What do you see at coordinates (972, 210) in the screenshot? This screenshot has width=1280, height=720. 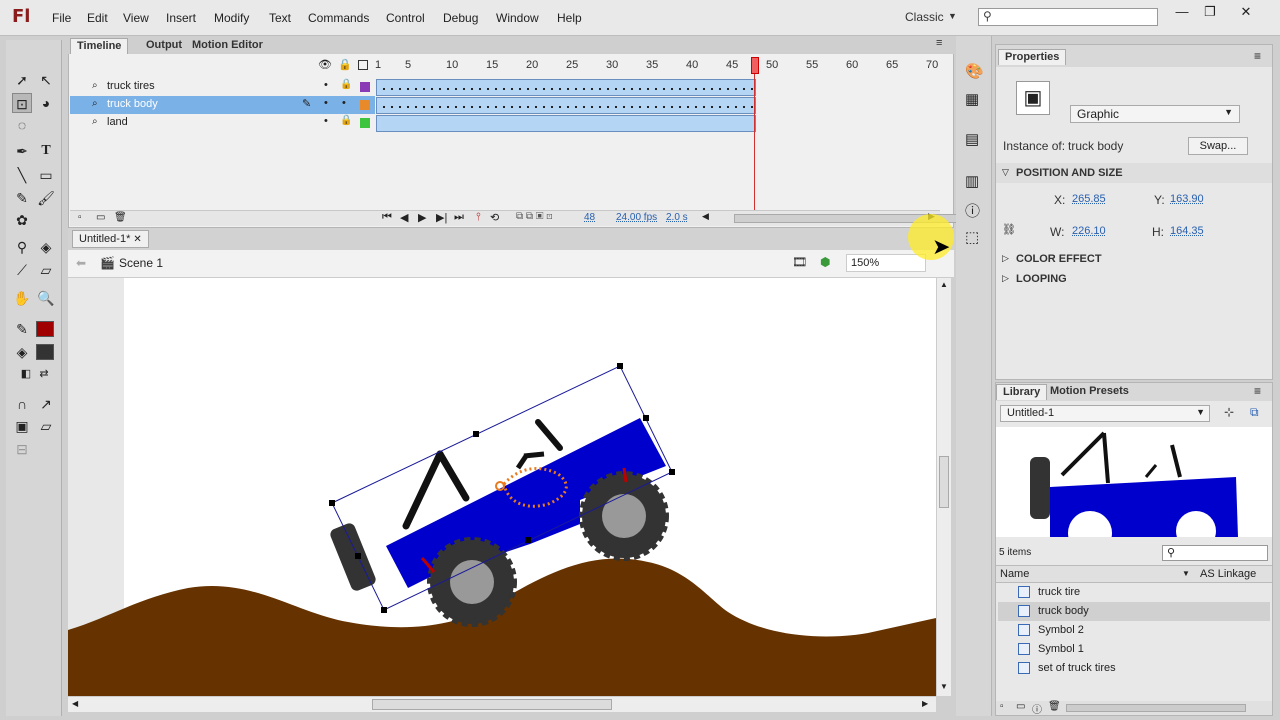 I see `info-panel-icon: ⓘ` at bounding box center [972, 210].